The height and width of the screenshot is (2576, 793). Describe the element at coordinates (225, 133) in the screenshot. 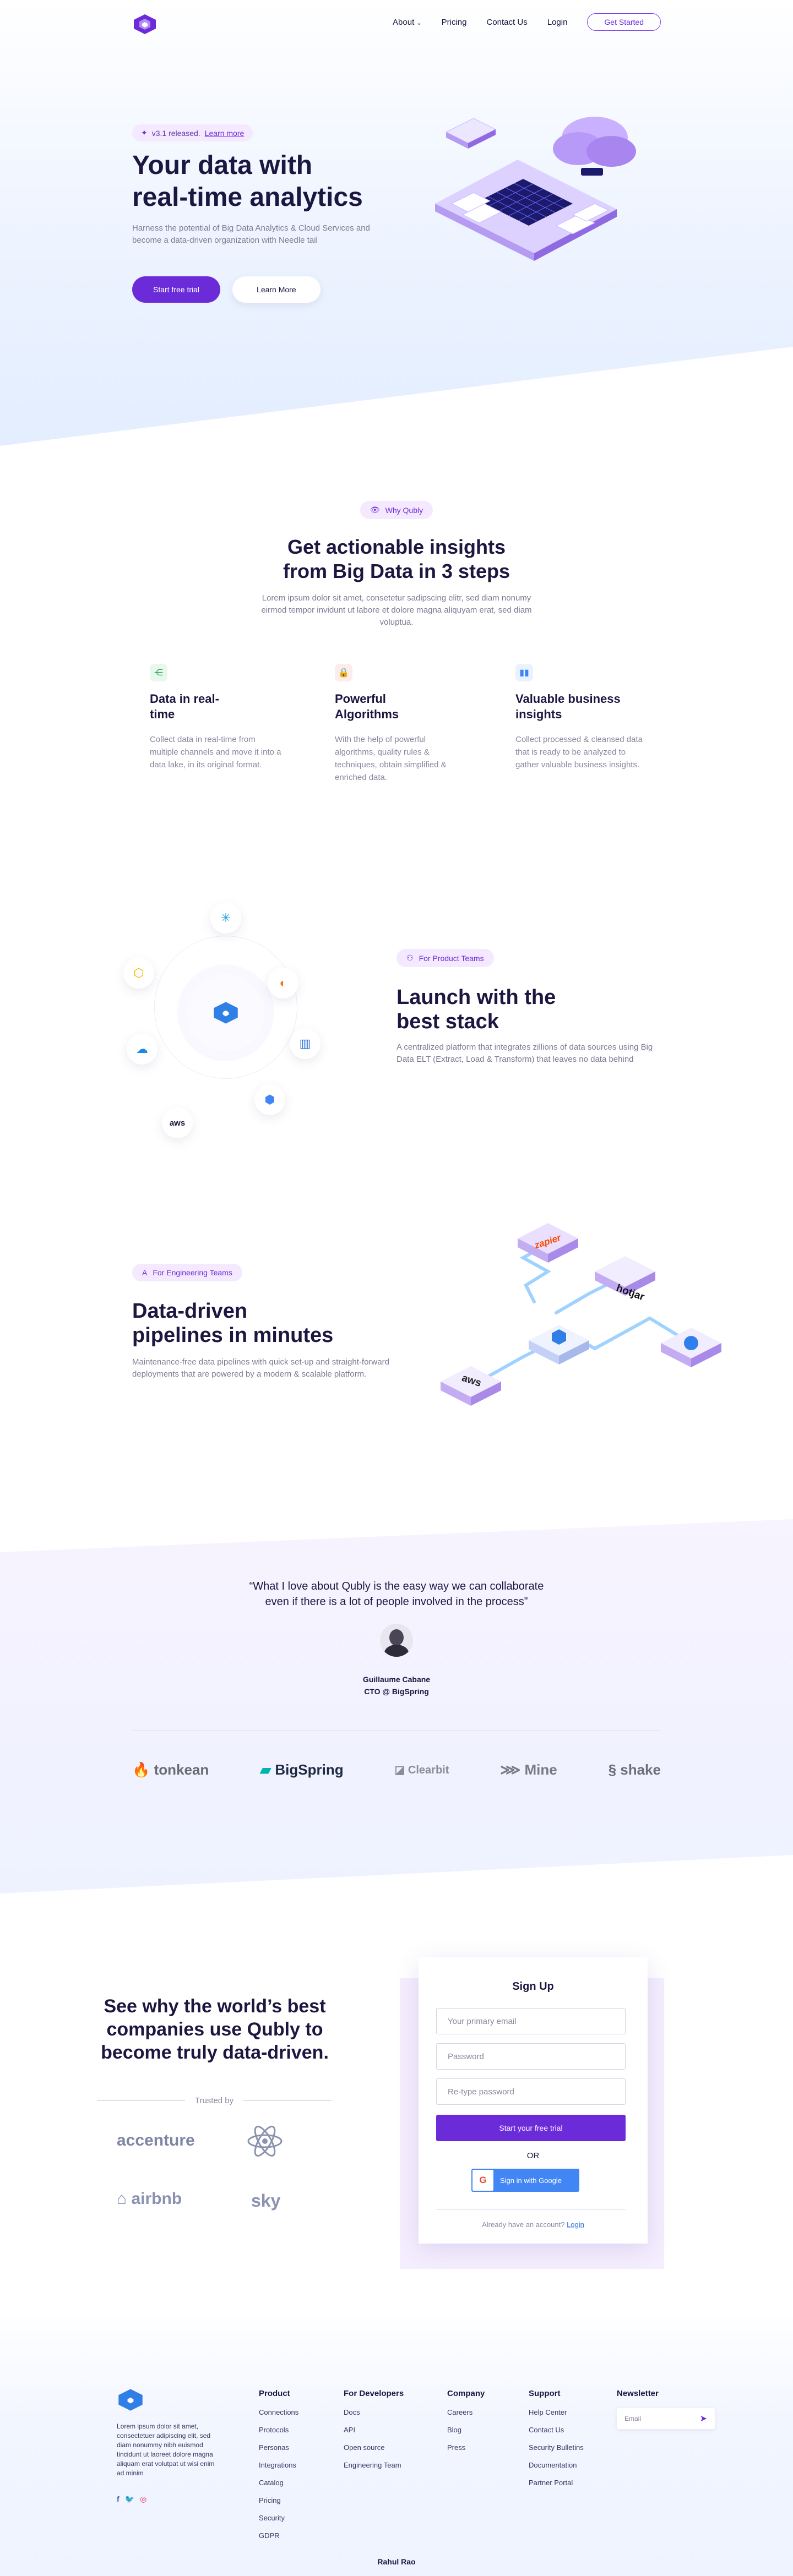

I see `badge-learn-more-link: Learn more` at that location.